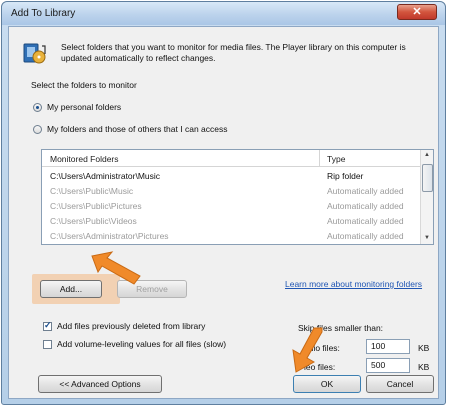  What do you see at coordinates (232, 176) in the screenshot?
I see `list-item: C:\Users\Administrator\Music Rip folder` at bounding box center [232, 176].